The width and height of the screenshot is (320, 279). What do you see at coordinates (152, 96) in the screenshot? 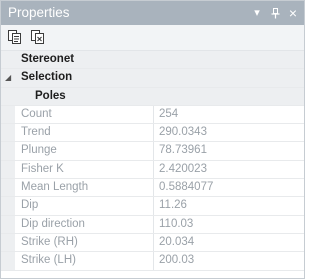
I see `category-poles: Poles` at bounding box center [152, 96].